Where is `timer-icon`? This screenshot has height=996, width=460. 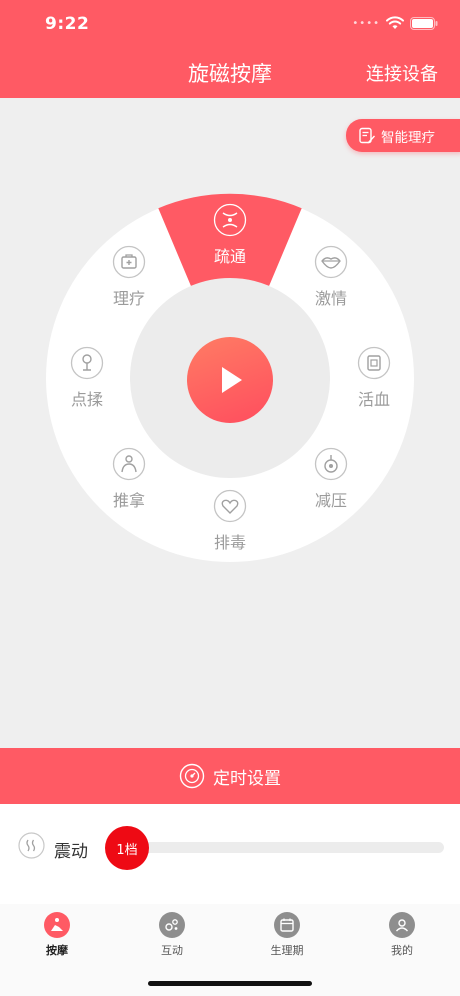
timer-icon is located at coordinates (192, 776).